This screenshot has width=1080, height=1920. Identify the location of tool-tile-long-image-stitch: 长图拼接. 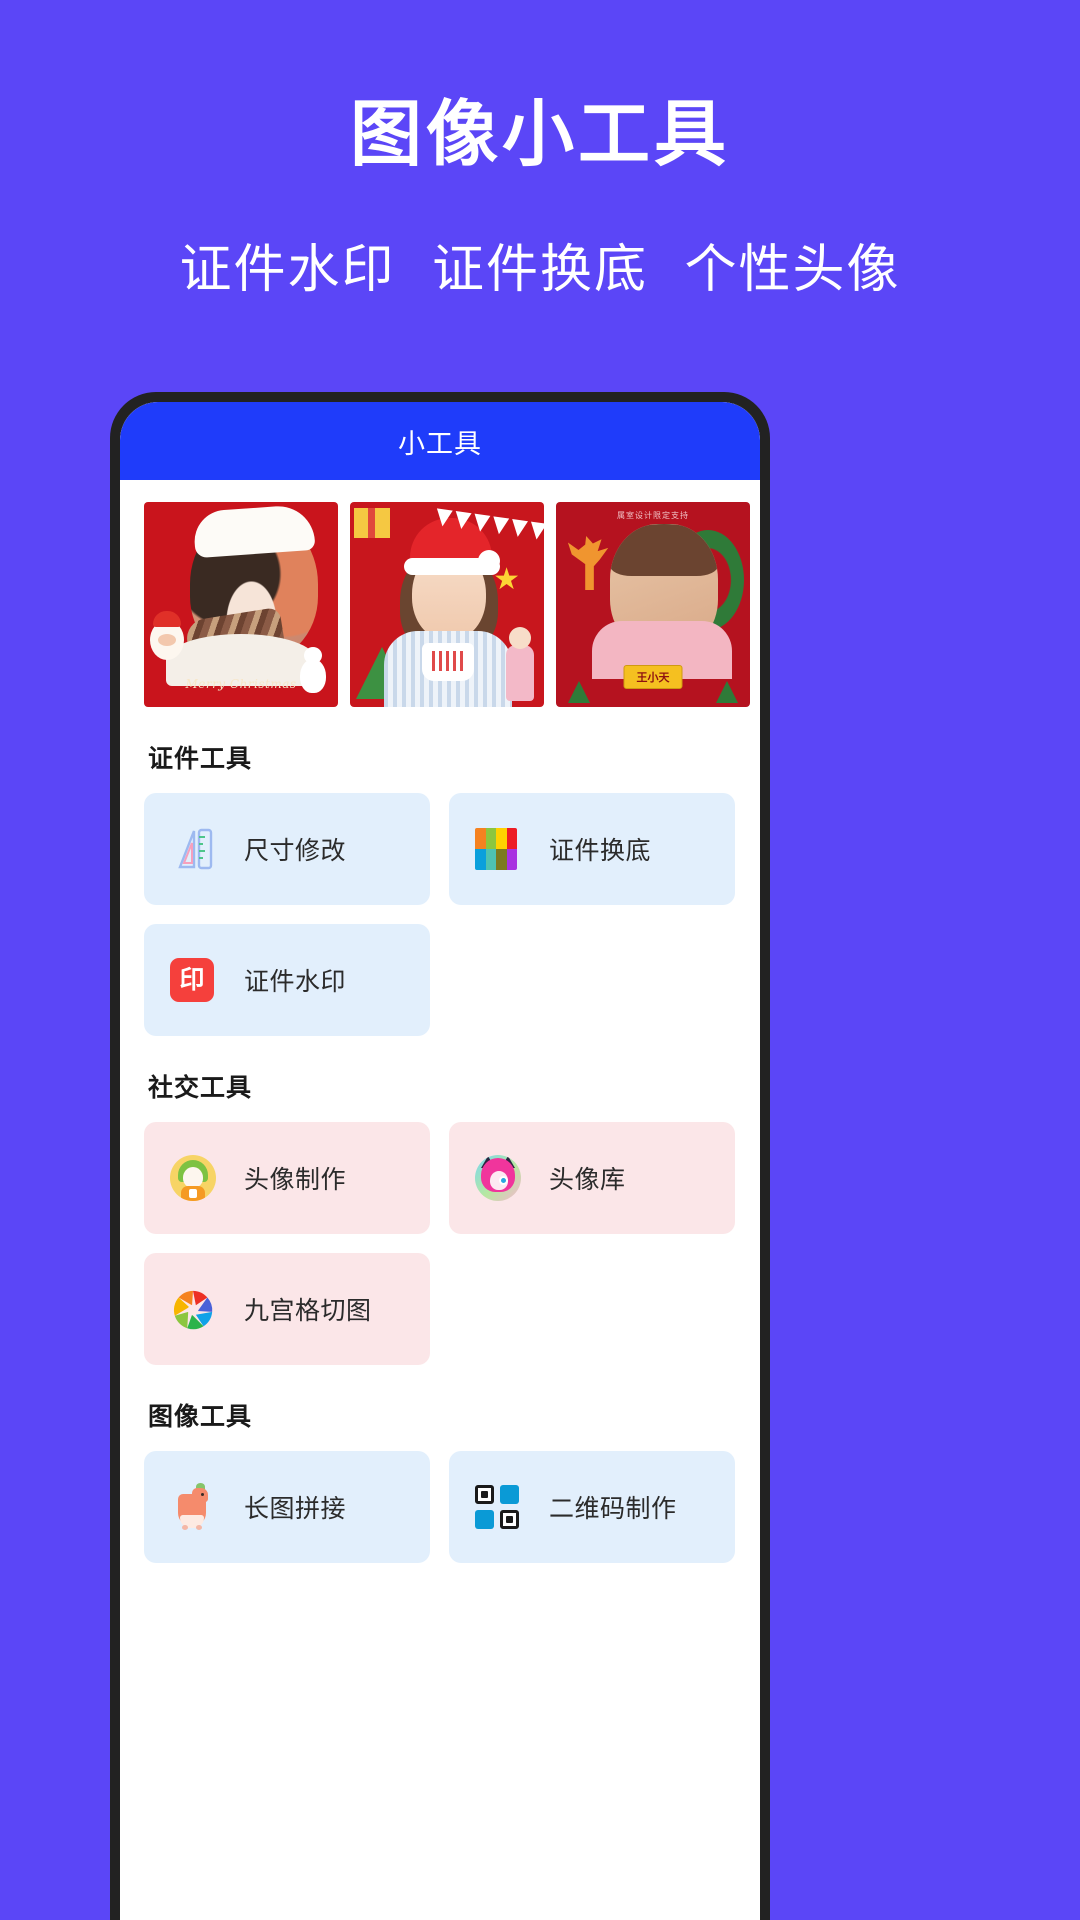
(287, 1507).